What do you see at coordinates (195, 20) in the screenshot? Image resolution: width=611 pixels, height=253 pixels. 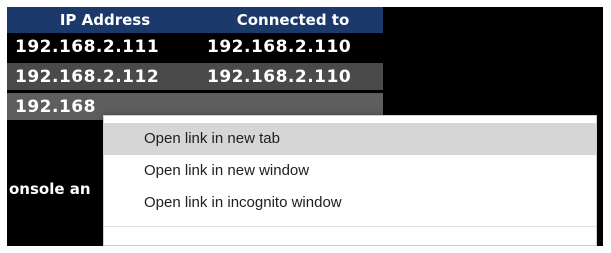 I see `table-header-row: IP Address Connected to` at bounding box center [195, 20].